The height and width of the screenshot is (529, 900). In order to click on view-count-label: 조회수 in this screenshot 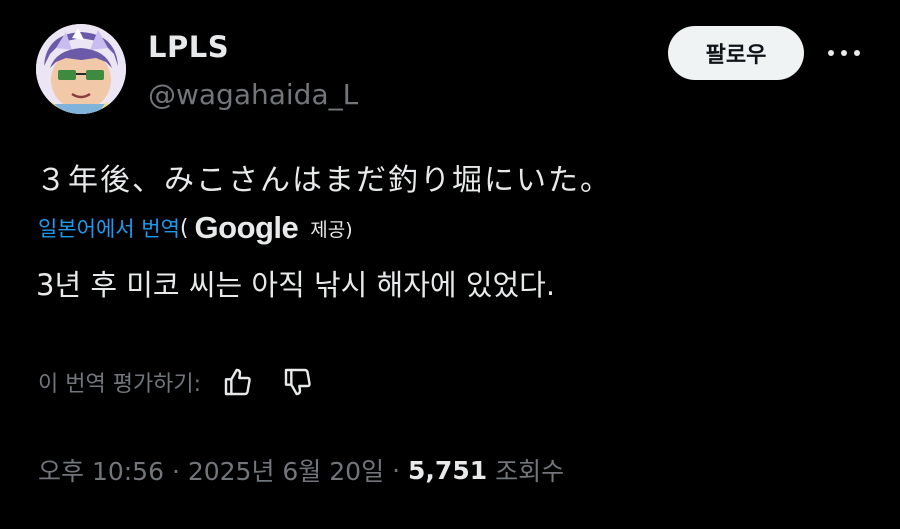, I will do `click(530, 471)`.